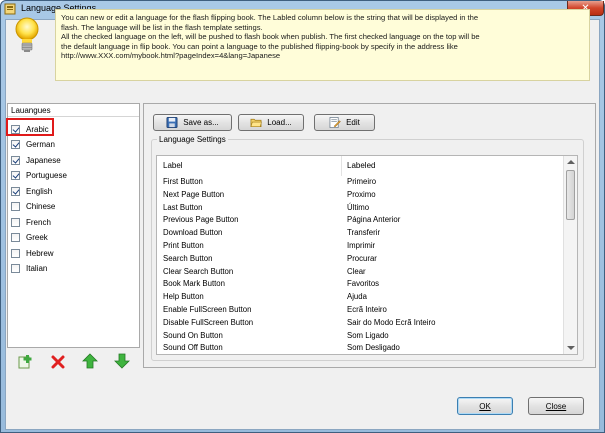  Describe the element at coordinates (10, 9) in the screenshot. I see `app-icon` at that location.